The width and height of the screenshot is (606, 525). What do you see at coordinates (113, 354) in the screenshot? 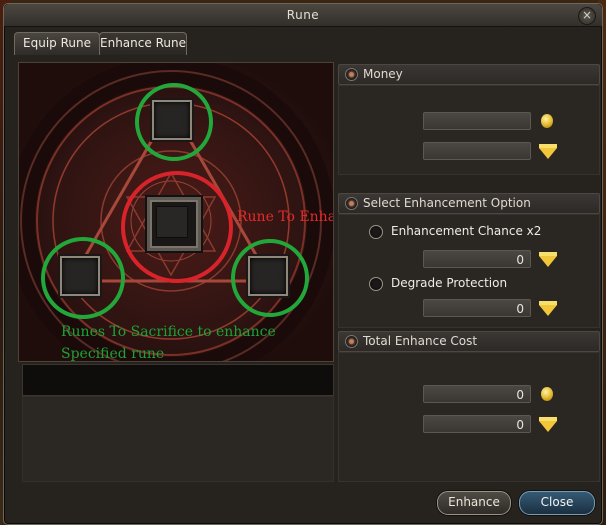
I see `annotation-sacrifice-line2: Specified rune` at bounding box center [113, 354].